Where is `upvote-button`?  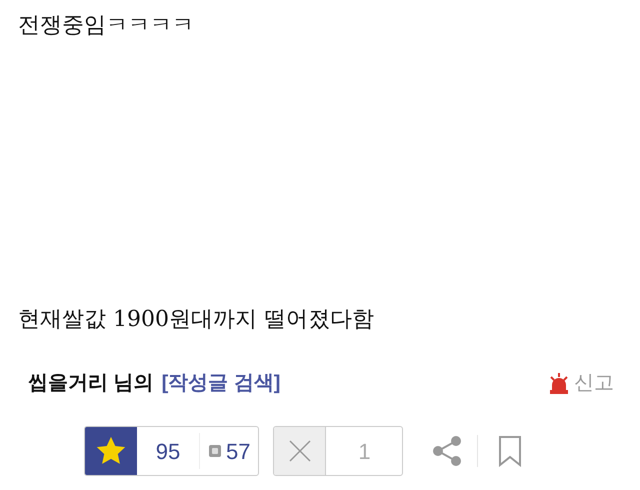 upvote-button is located at coordinates (111, 451).